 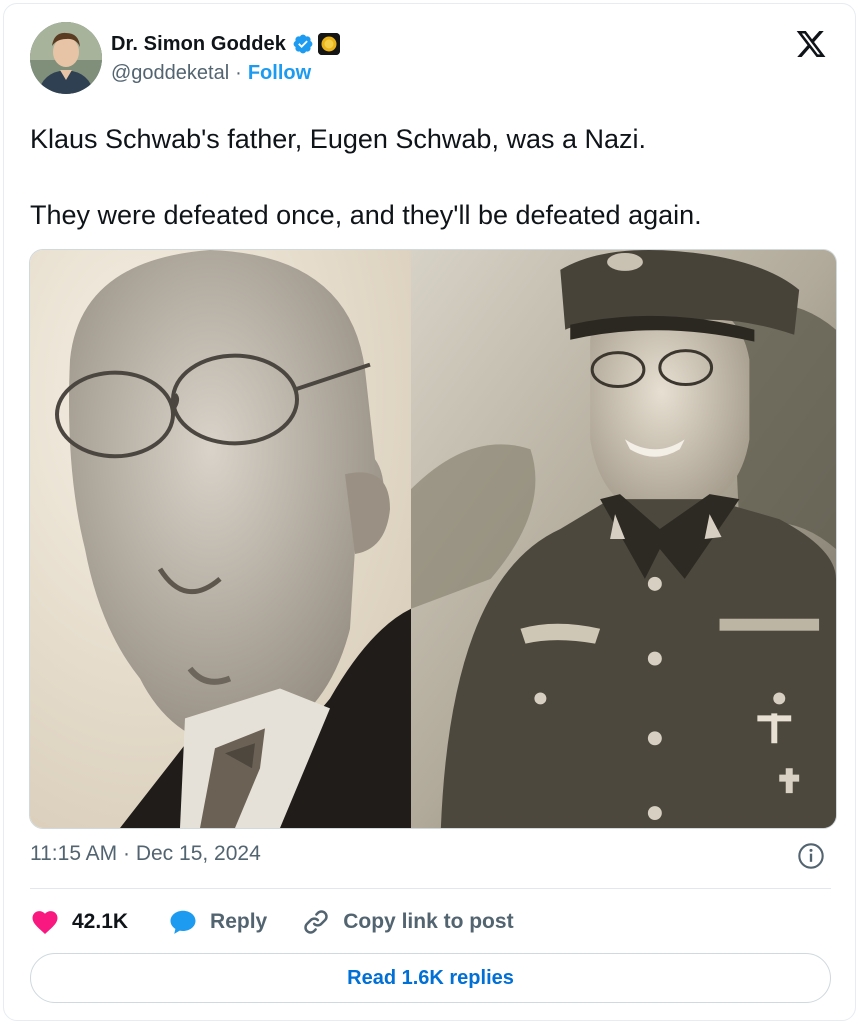 What do you see at coordinates (430, 888) in the screenshot?
I see `divider` at bounding box center [430, 888].